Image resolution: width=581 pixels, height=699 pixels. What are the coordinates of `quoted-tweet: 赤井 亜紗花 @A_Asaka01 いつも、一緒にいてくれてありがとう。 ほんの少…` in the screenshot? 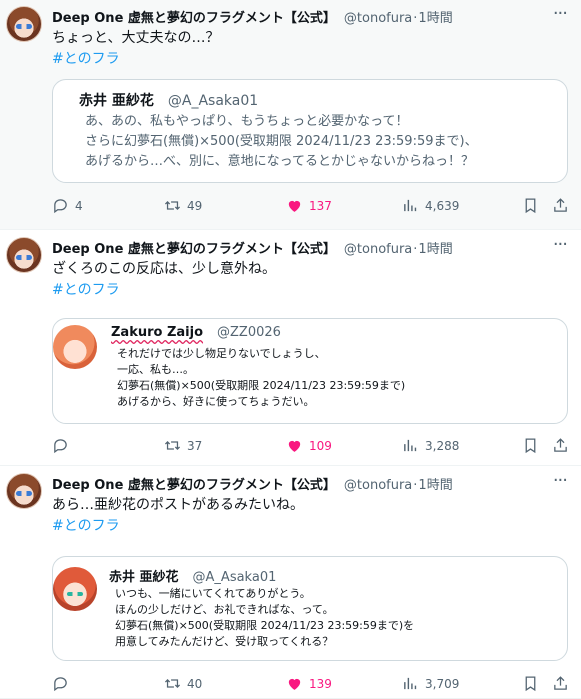 It's located at (310, 608).